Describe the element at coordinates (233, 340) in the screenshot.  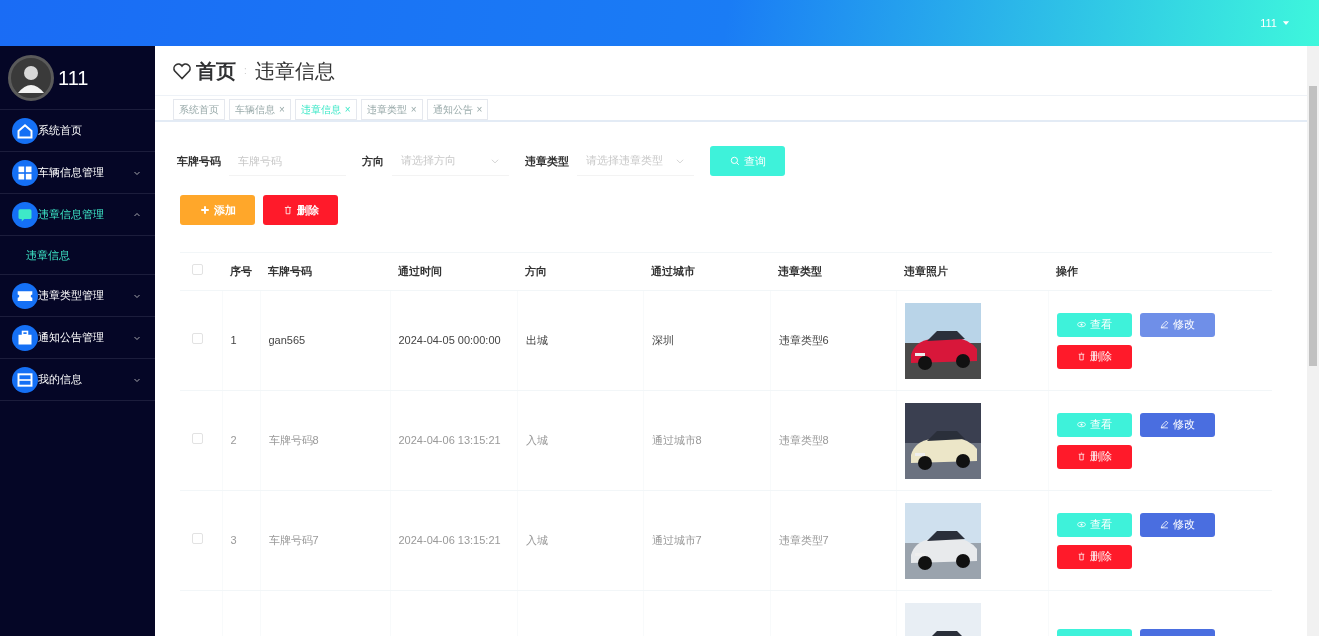
I see `table-cell: 1` at that location.